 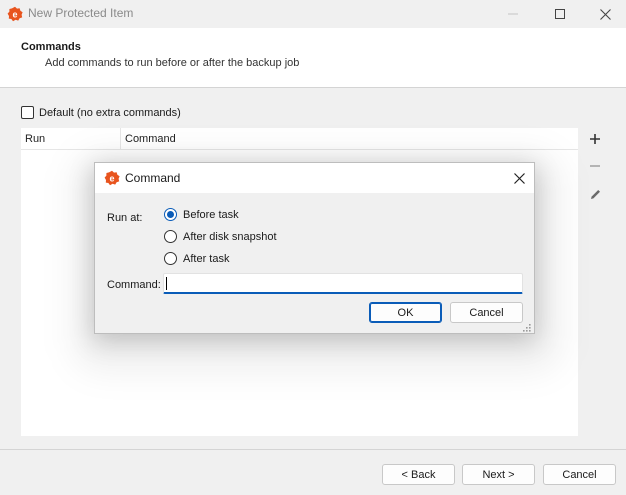 What do you see at coordinates (125, 218) in the screenshot?
I see `run-at-label: Run at:` at bounding box center [125, 218].